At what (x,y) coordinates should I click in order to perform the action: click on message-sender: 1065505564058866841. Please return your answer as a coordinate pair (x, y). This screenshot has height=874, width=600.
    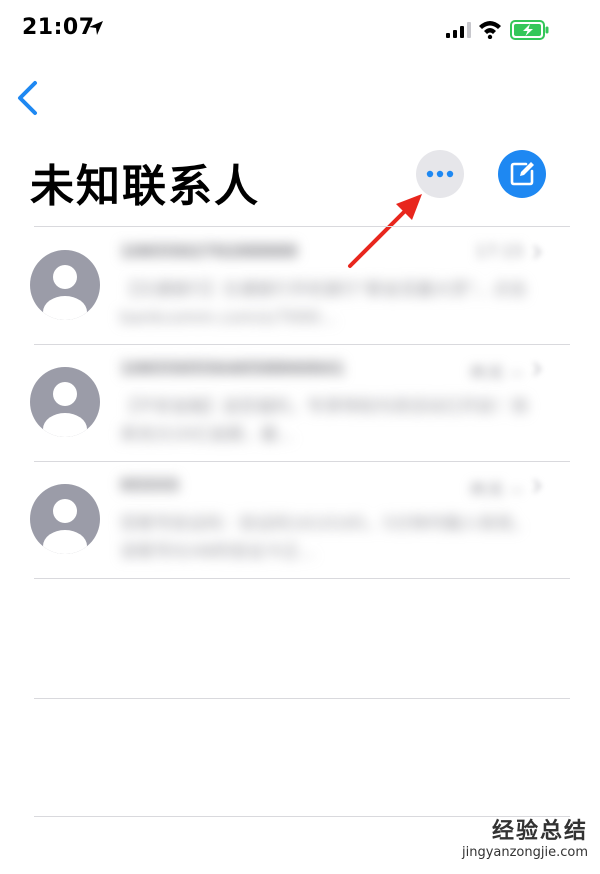
    Looking at the image, I should click on (232, 369).